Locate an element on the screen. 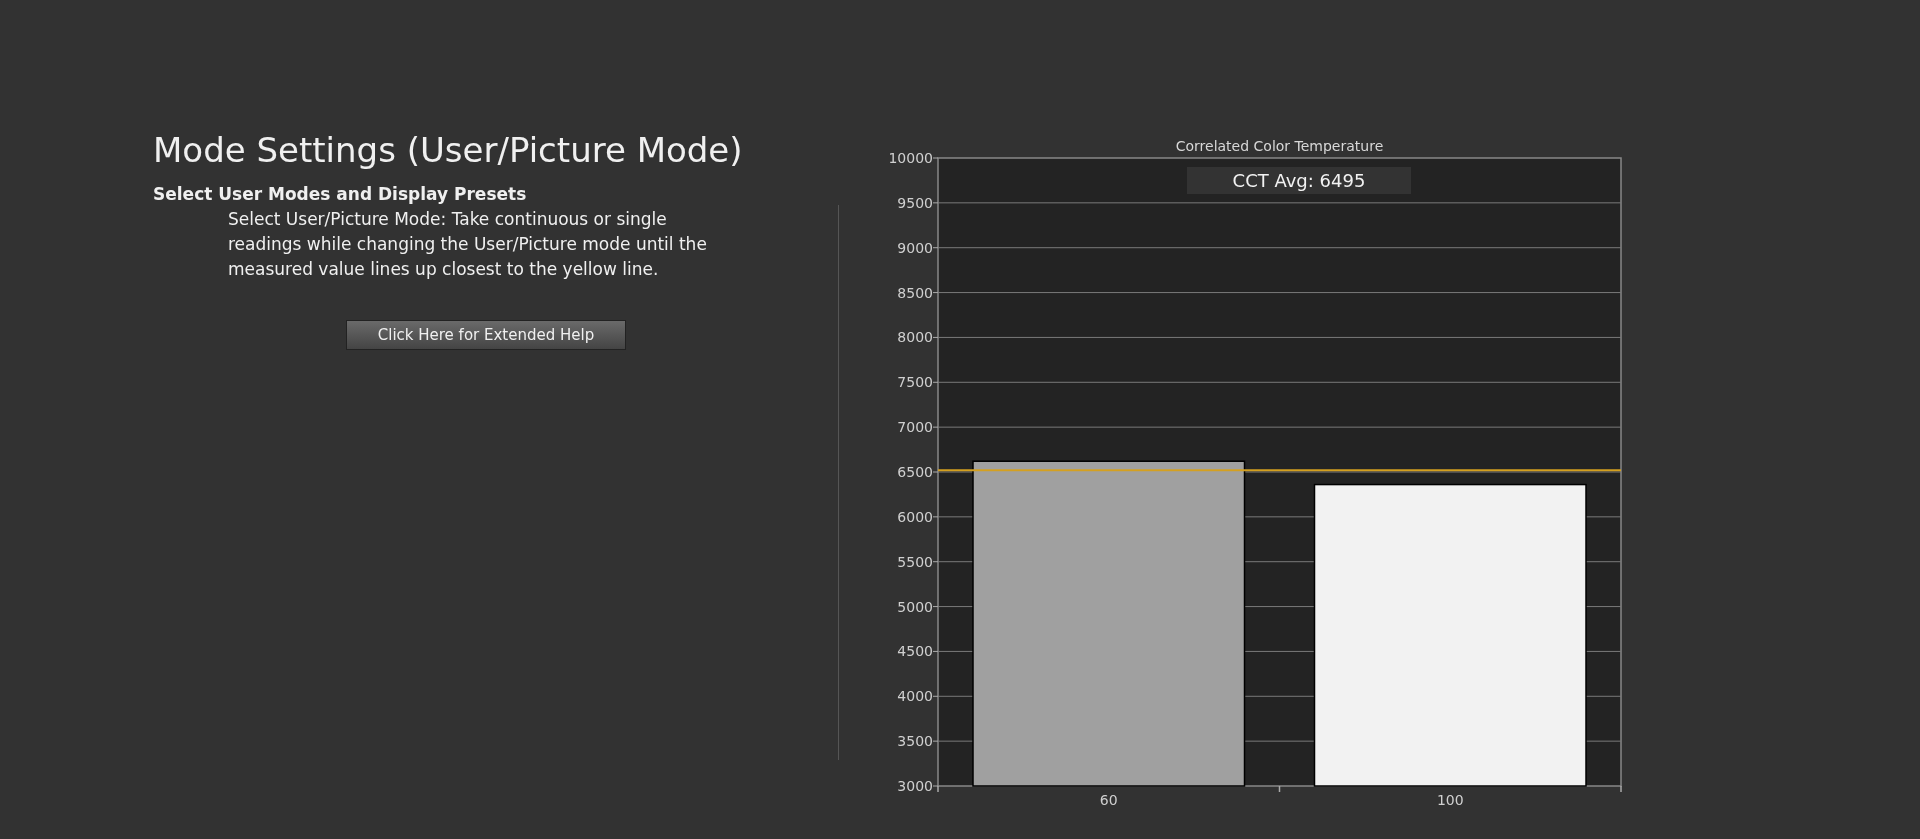  y-tick-label: 8500 is located at coordinates (915, 292).